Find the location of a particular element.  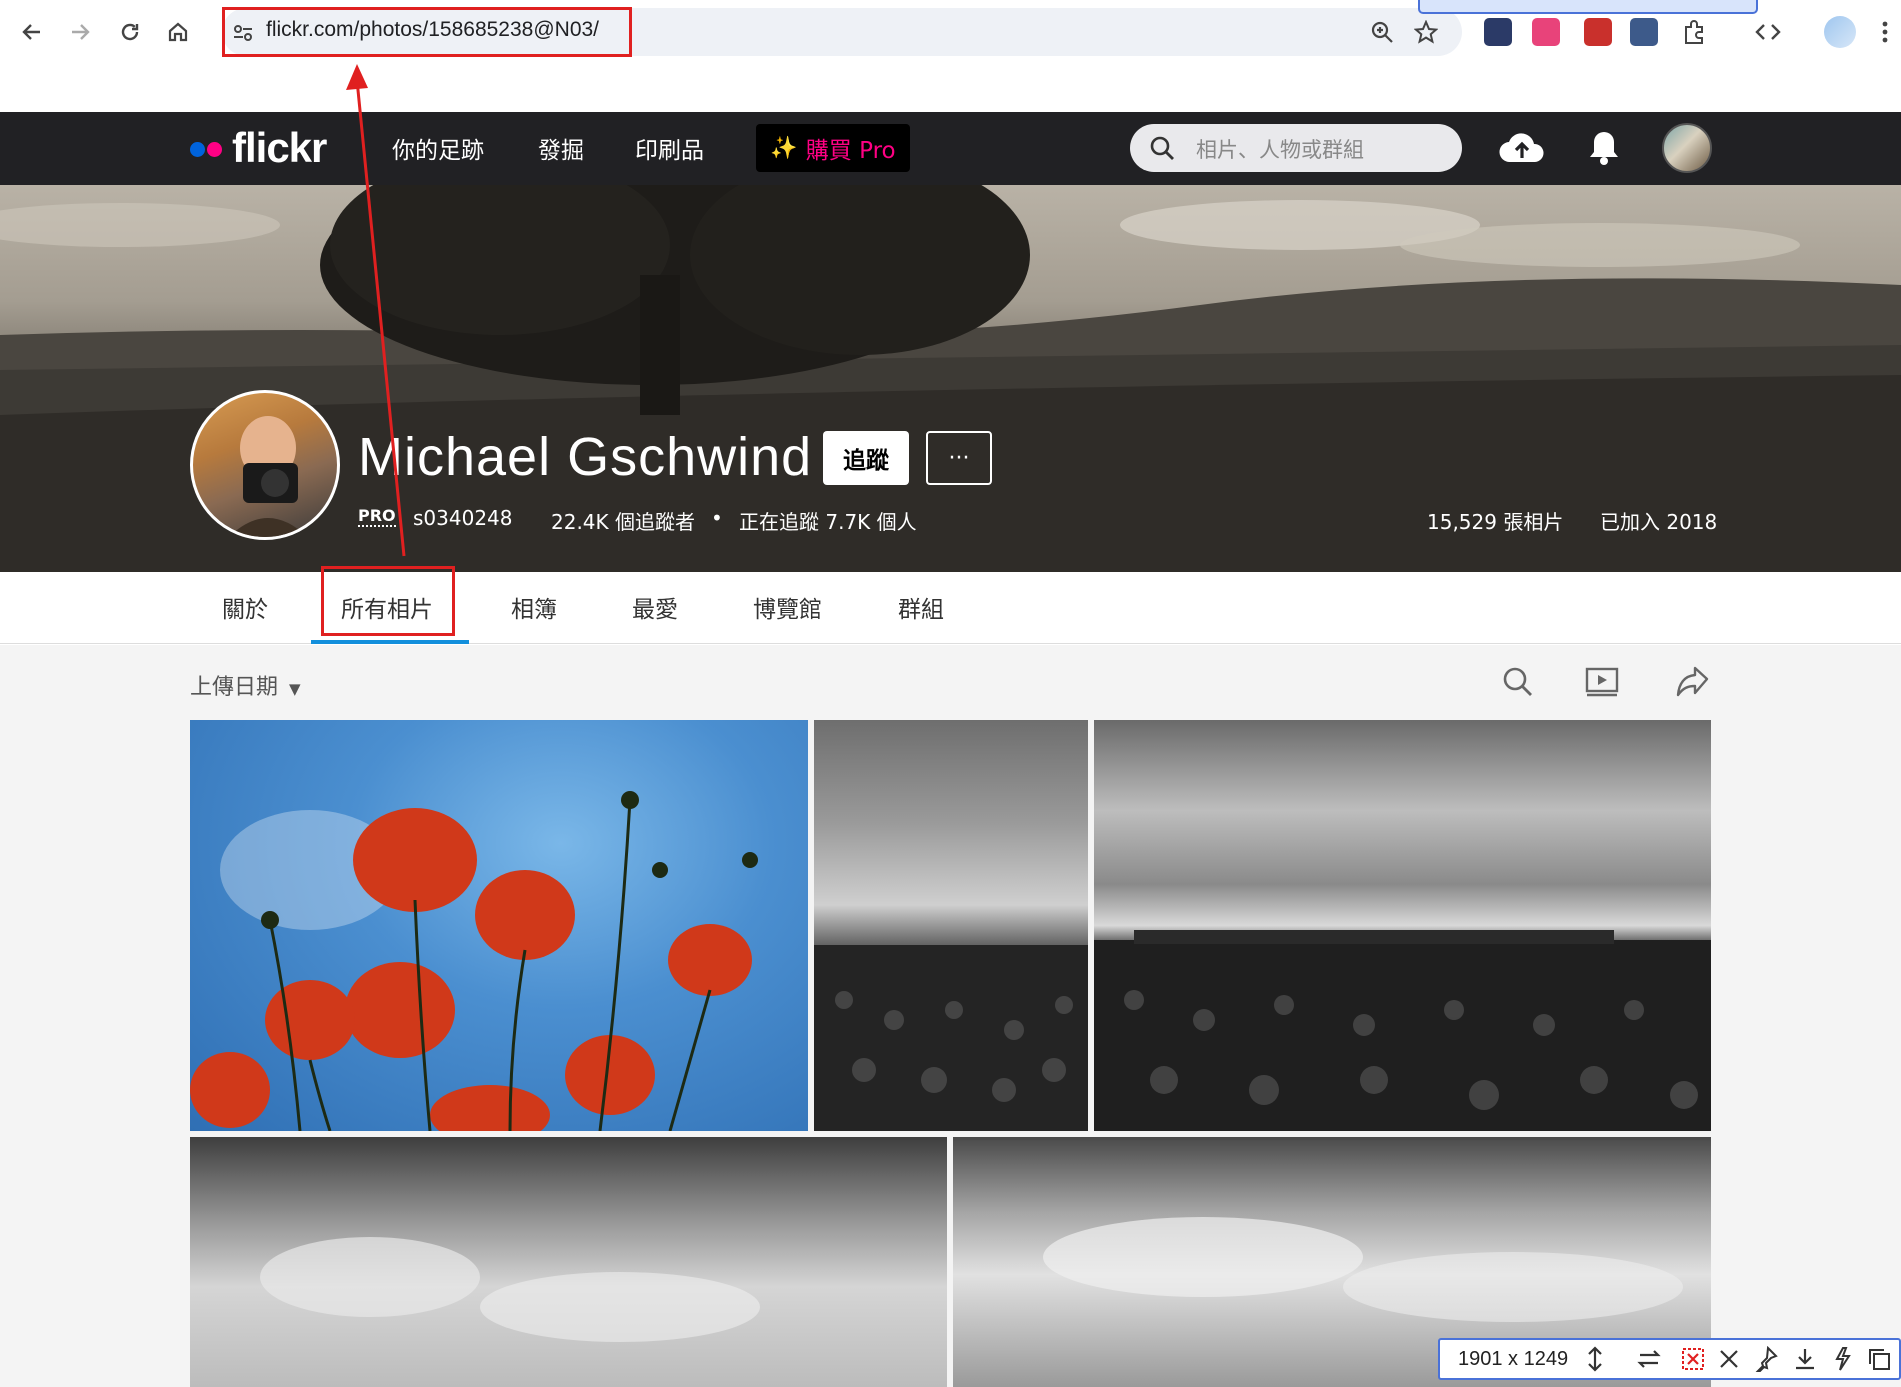

search-photostream-icon is located at coordinates (1518, 682).